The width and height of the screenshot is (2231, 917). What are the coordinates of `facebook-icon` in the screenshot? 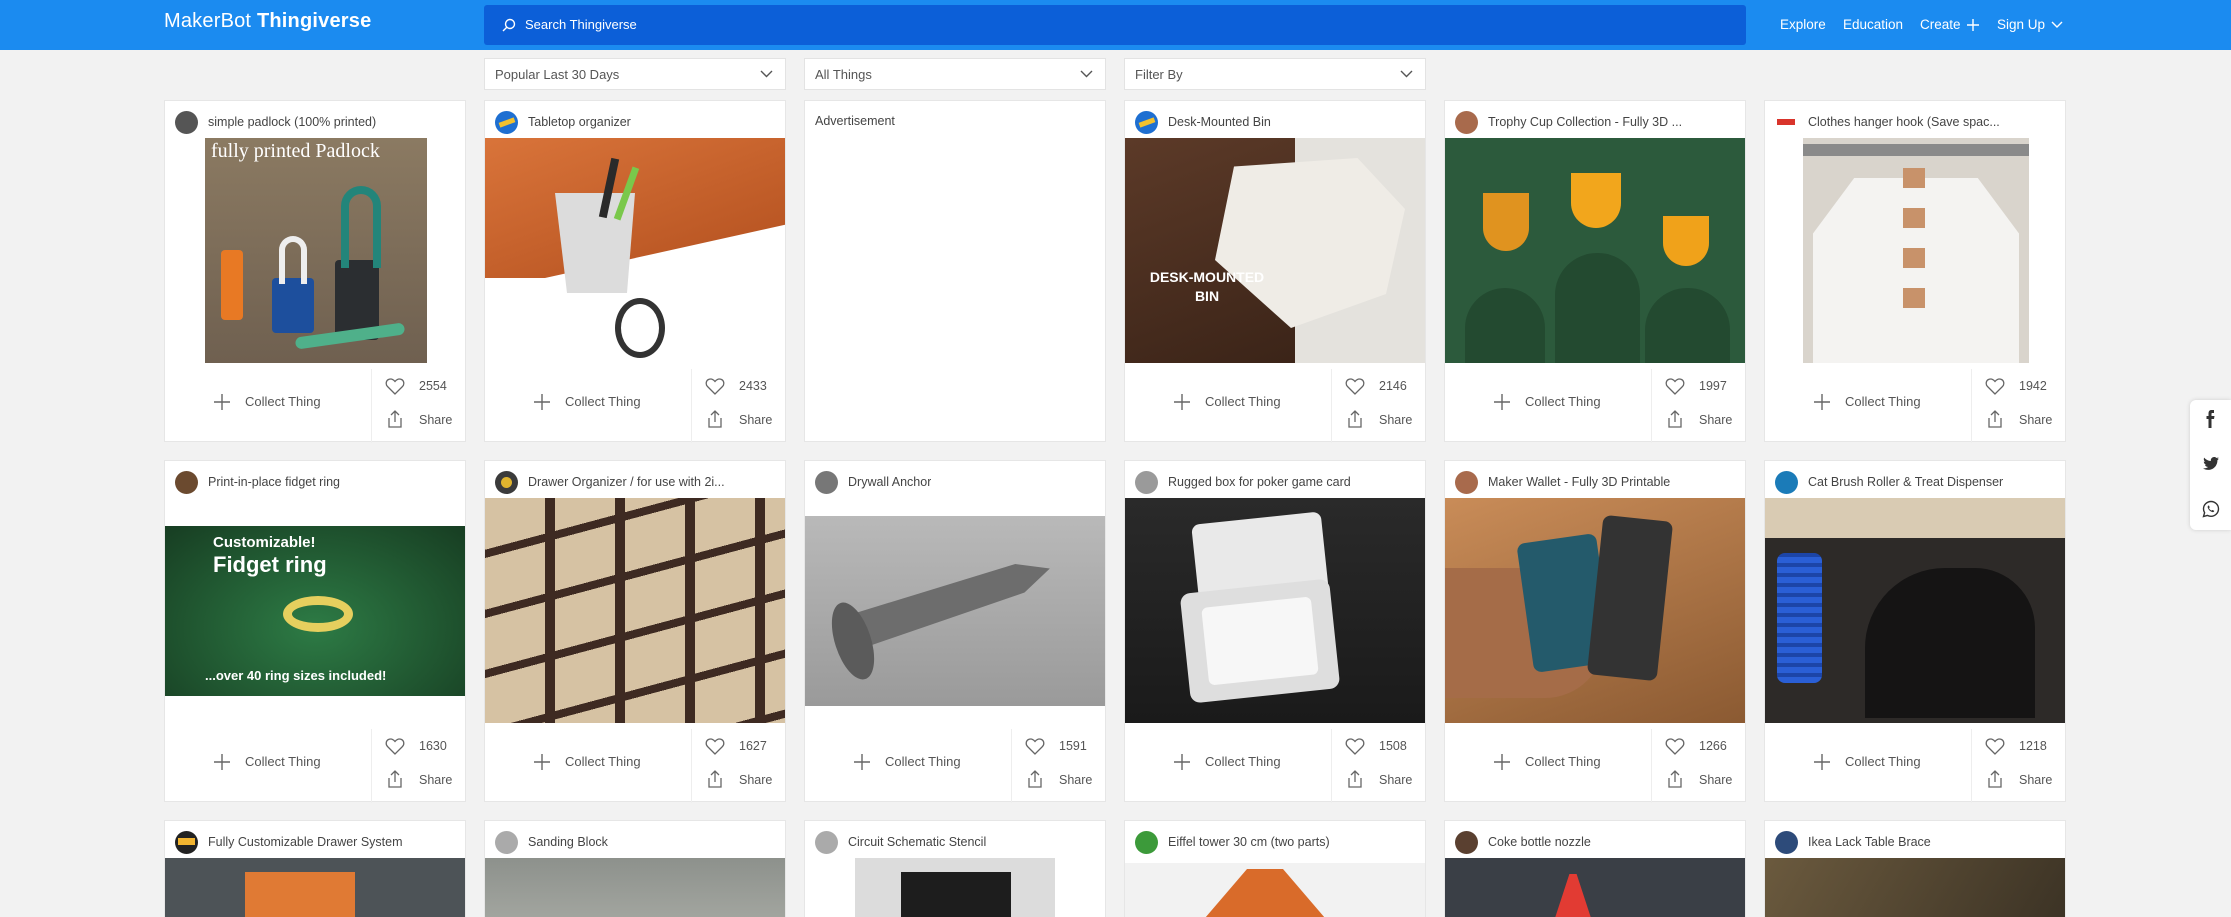 It's located at (2210, 421).